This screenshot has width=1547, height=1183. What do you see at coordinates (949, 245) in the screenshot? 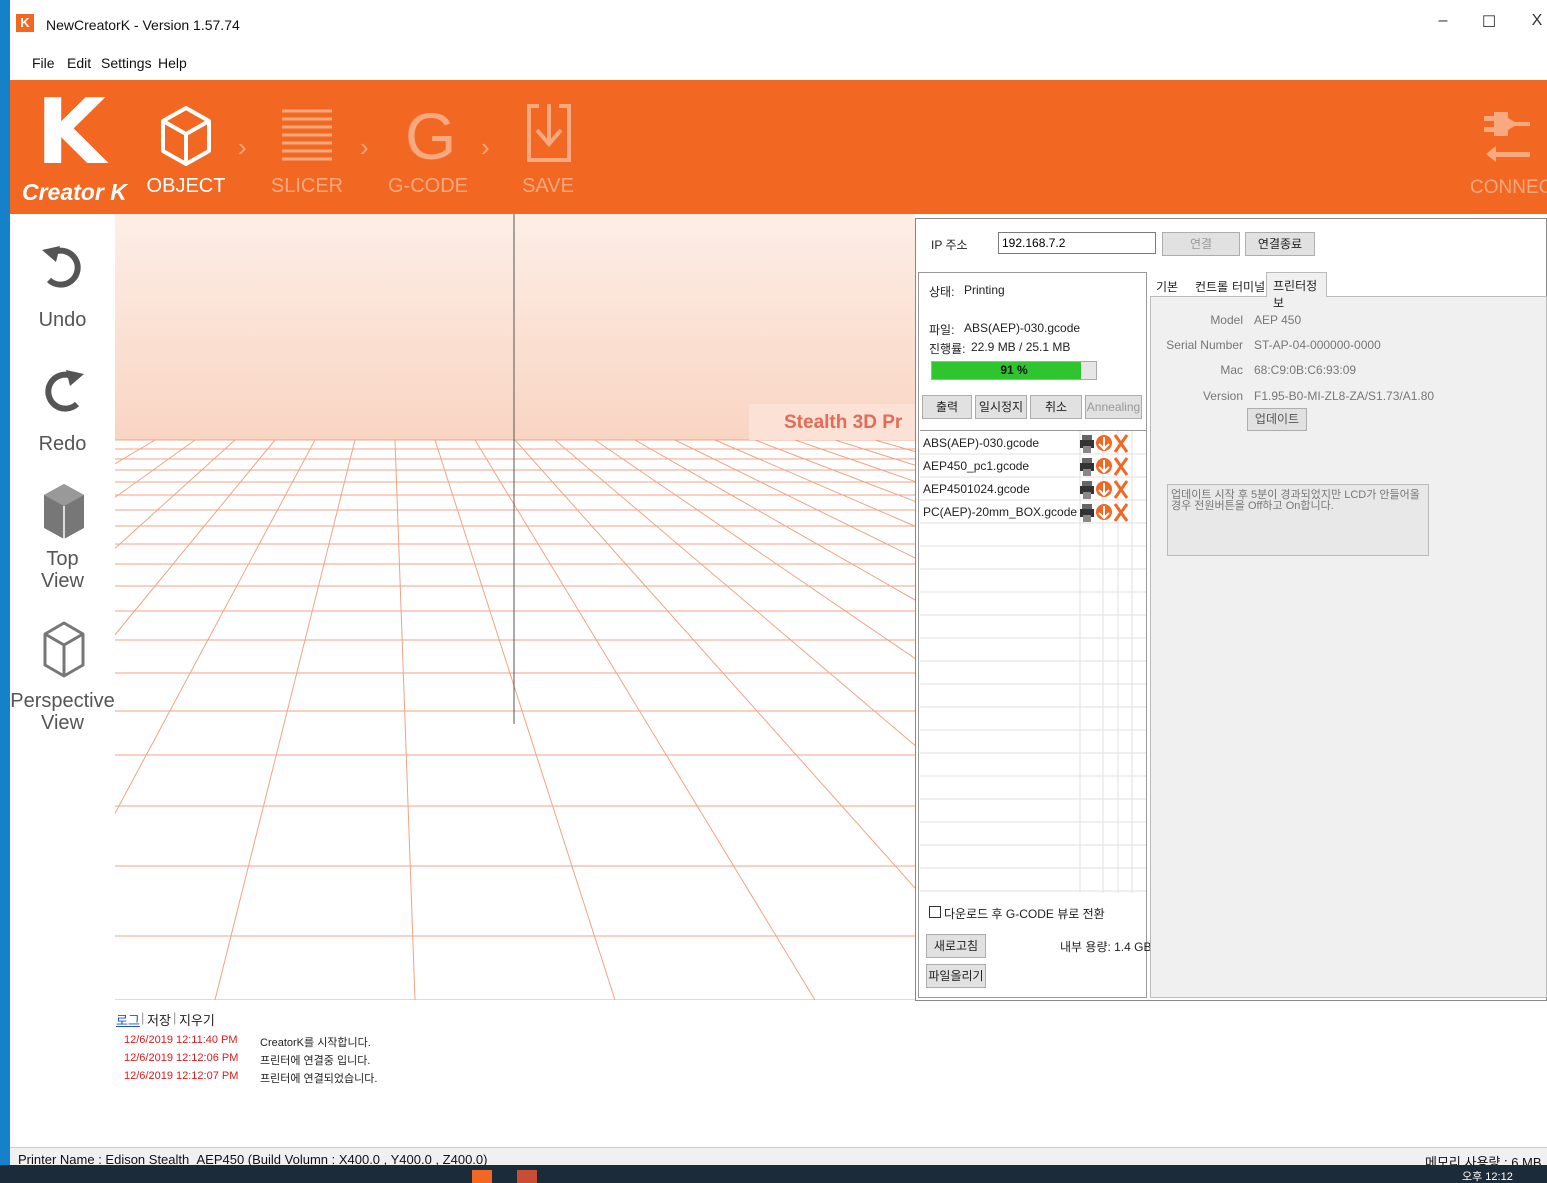
I see `ip-label: IP 주소` at bounding box center [949, 245].